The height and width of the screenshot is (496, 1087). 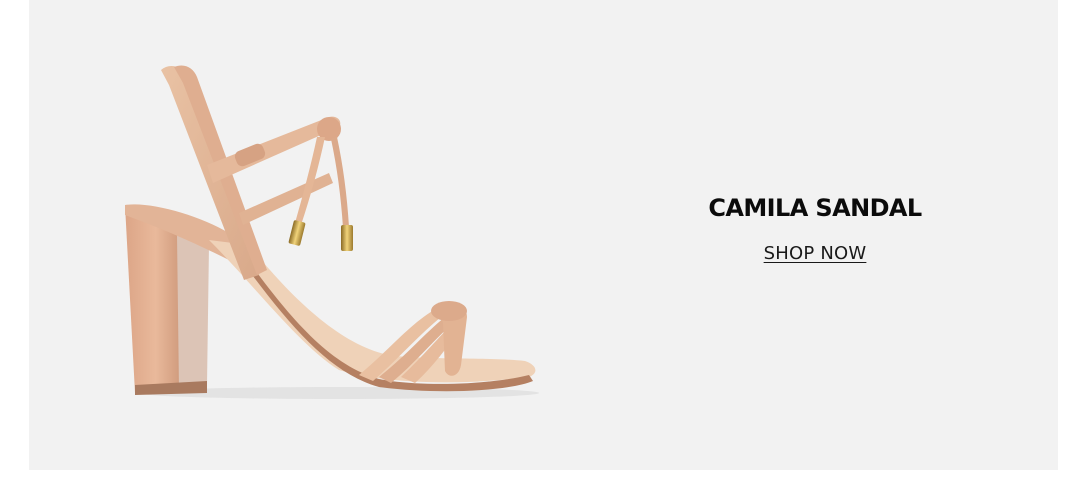 What do you see at coordinates (815, 208) in the screenshot?
I see `product-title: CAMILA SANDAL` at bounding box center [815, 208].